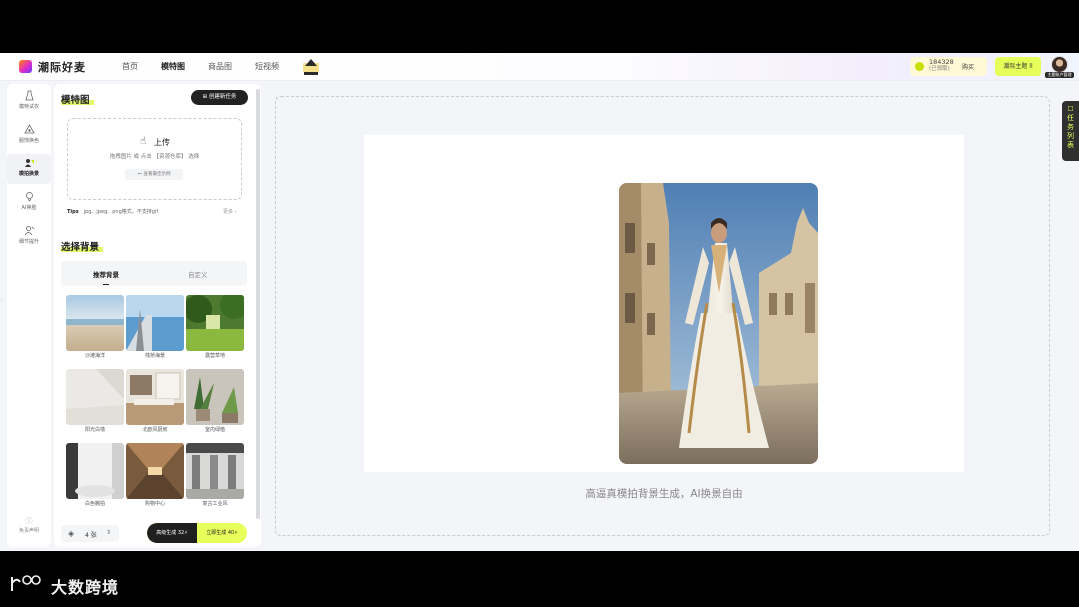 Image resolution: width=1079 pixels, height=607 pixels. Describe the element at coordinates (29, 129) in the screenshot. I see `palette-icon` at that location.